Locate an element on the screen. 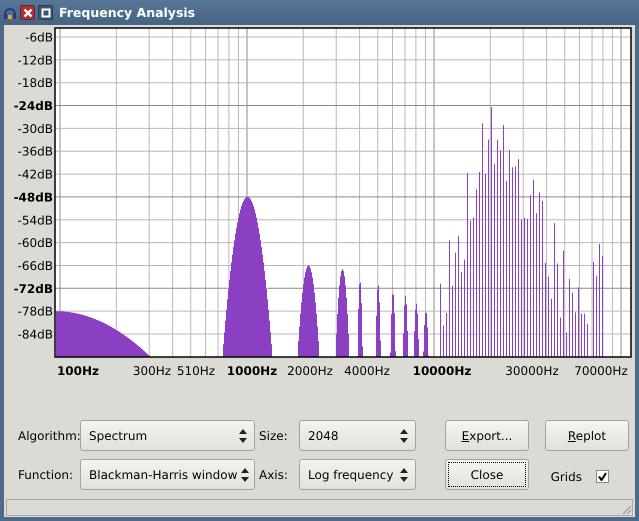 Image resolution: width=639 pixels, height=521 pixels. window-title: Frequency Analysis is located at coordinates (127, 12).